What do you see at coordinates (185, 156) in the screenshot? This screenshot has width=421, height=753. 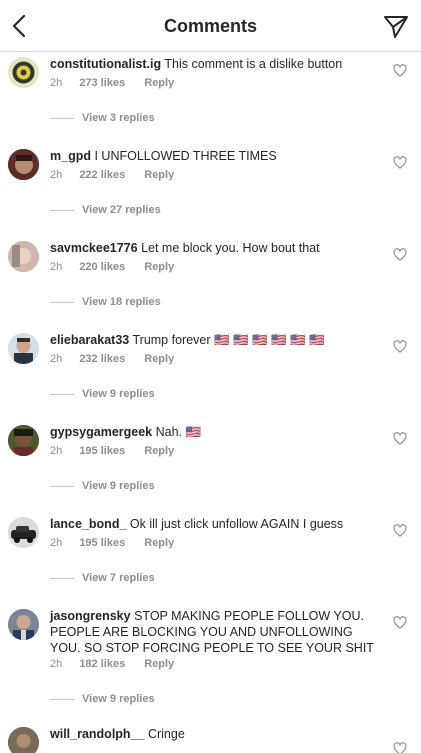 I see `comment-body: I UNFOLLOWED THREE TIMES` at bounding box center [185, 156].